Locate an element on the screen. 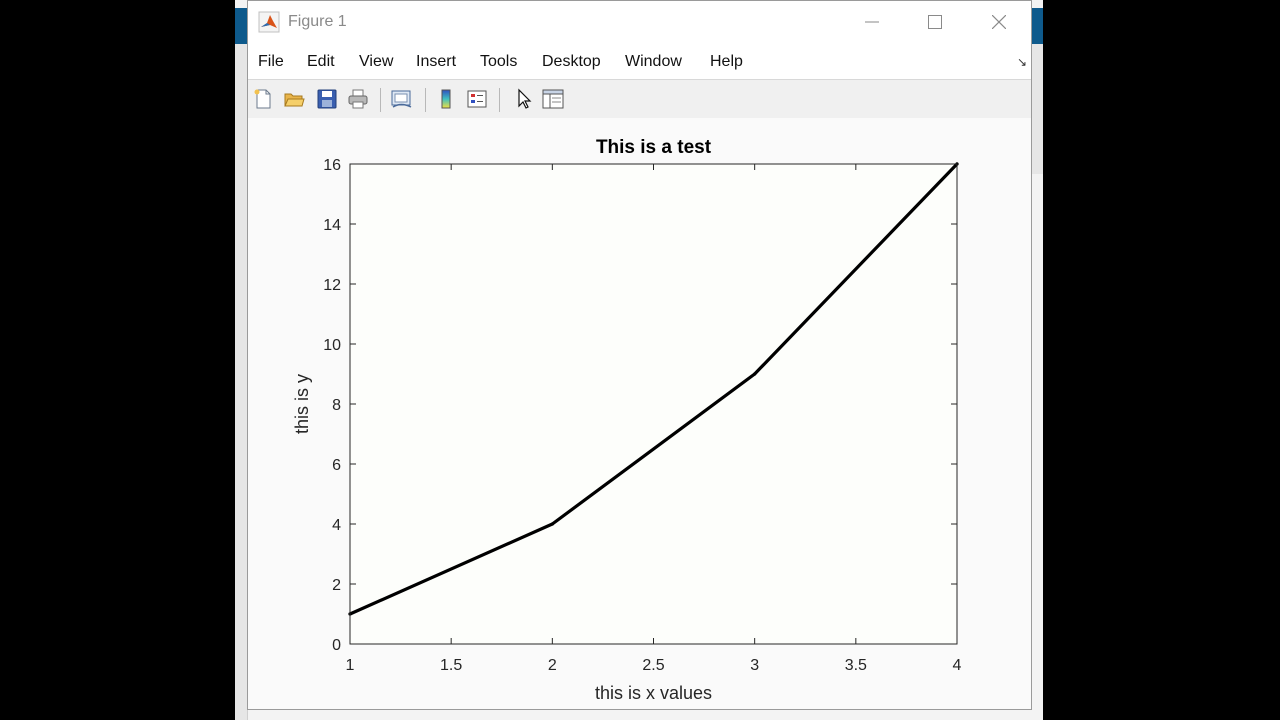  maximize-button is located at coordinates (935, 22).